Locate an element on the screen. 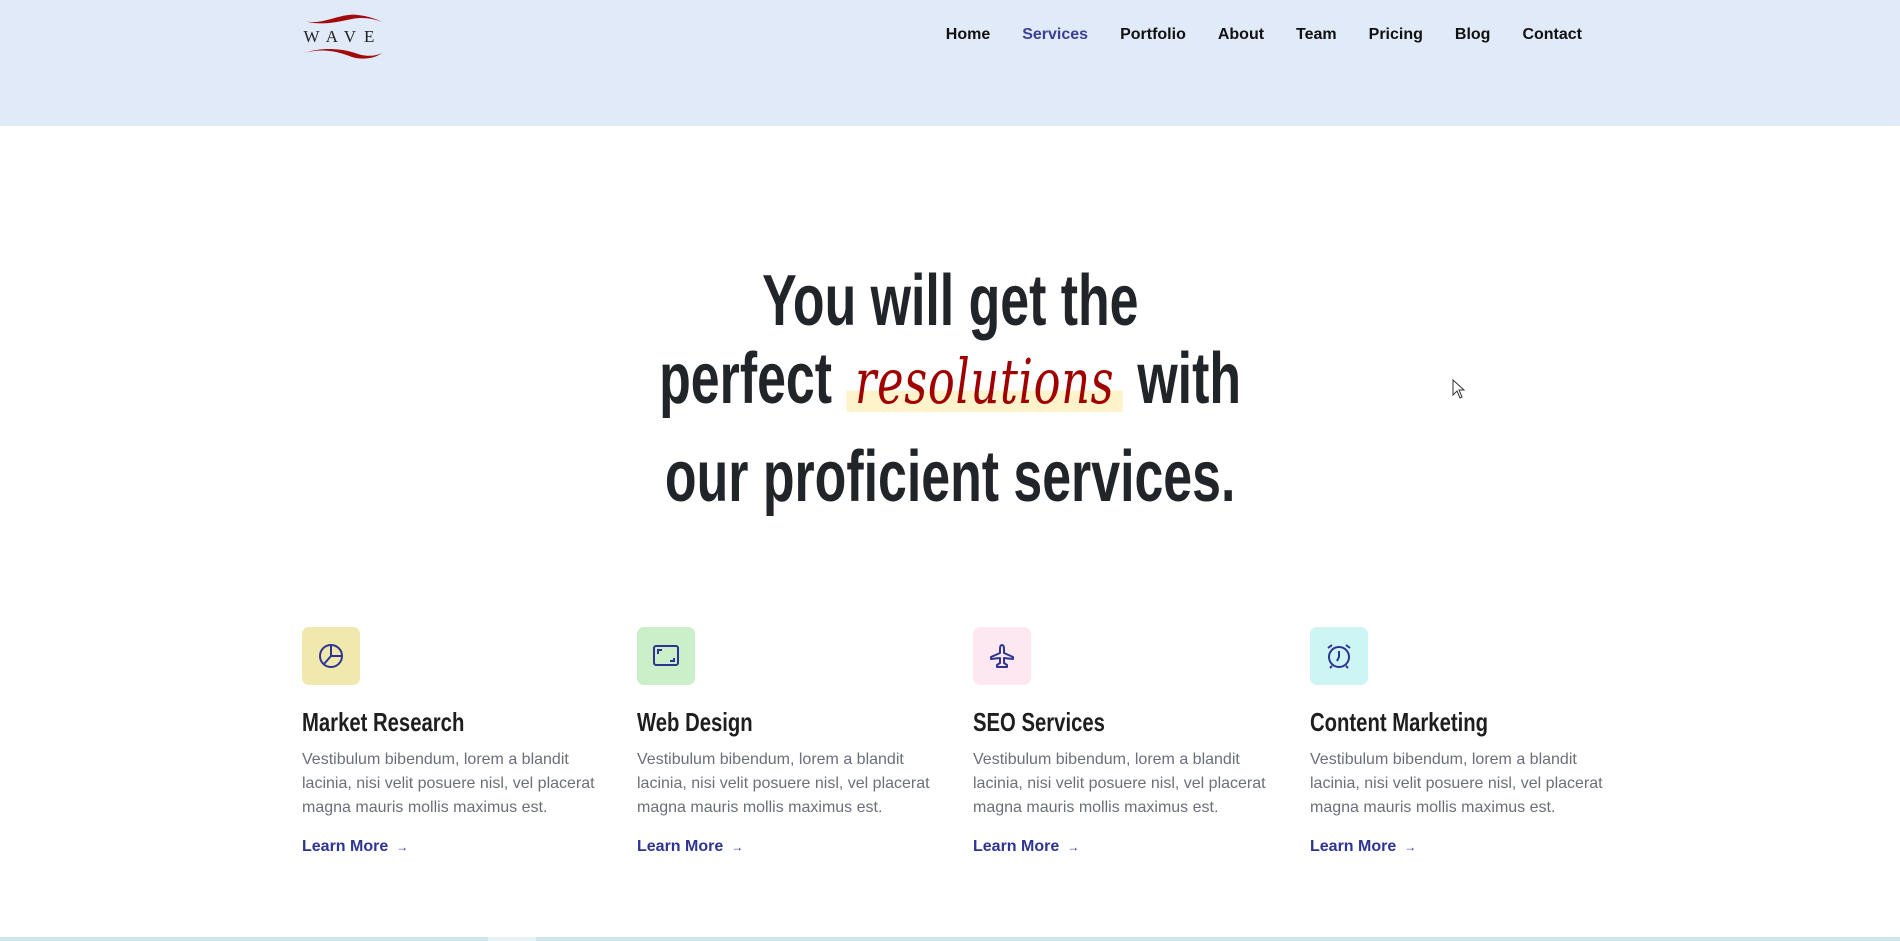  frame-icon is located at coordinates (666, 656).